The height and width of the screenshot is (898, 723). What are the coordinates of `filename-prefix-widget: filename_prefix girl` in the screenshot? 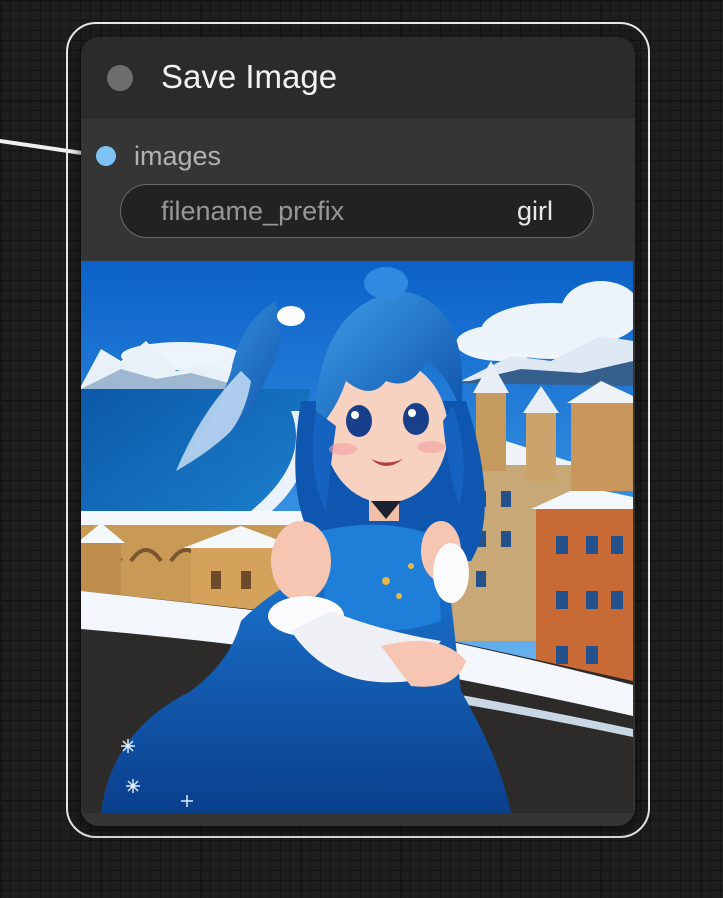 It's located at (357, 211).